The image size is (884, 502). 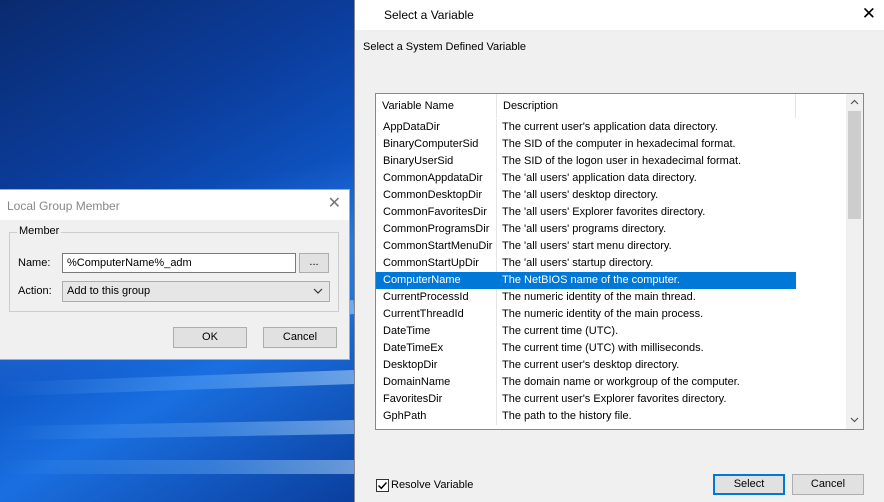 What do you see at coordinates (436, 314) in the screenshot?
I see `variable-name-cell: CurrentThreadId` at bounding box center [436, 314].